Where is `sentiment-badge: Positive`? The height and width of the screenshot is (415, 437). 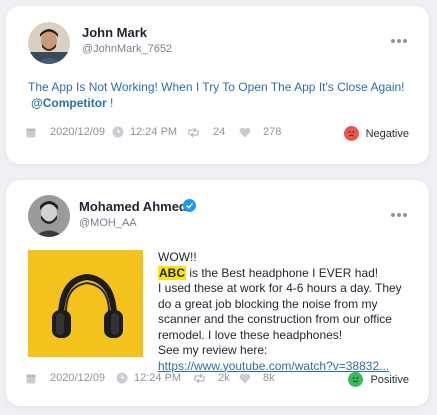 sentiment-badge: Positive is located at coordinates (378, 379).